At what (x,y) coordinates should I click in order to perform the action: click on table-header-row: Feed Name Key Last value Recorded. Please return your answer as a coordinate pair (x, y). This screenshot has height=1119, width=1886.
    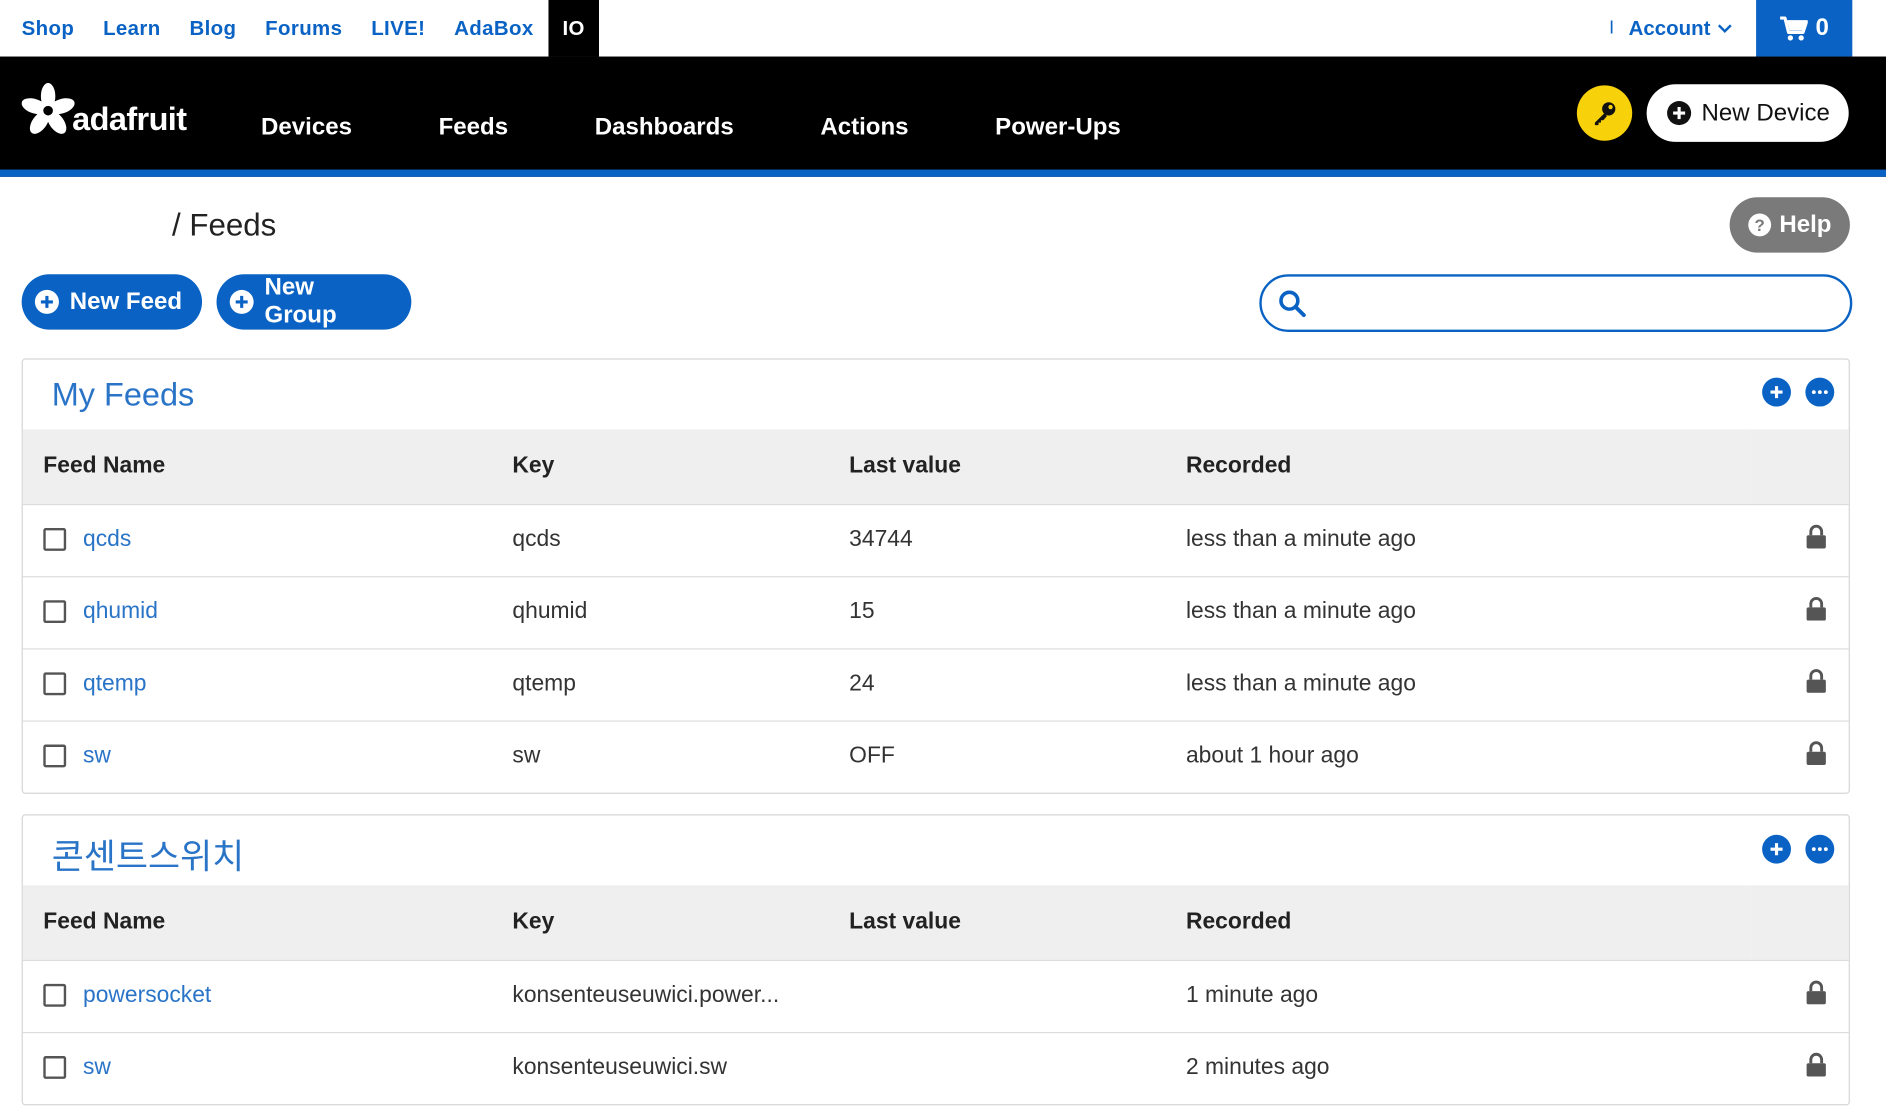
    Looking at the image, I should click on (935, 466).